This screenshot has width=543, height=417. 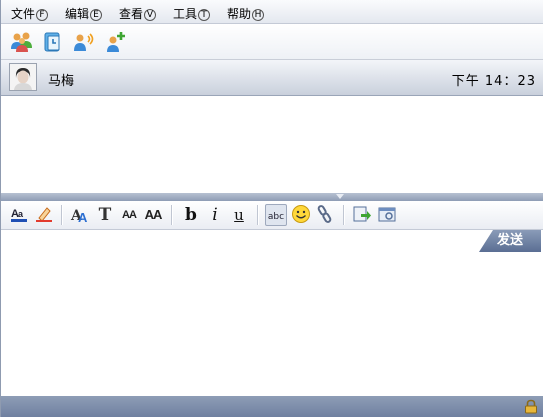 I want to click on format-toolbar: Aa AA T AA AA b i u abc, so click(x=272, y=215).